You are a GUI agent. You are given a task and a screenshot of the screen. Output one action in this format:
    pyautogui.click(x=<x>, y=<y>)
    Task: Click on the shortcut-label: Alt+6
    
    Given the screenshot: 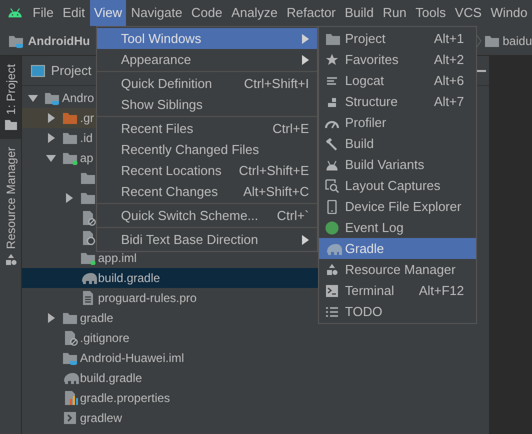 What is the action you would take?
    pyautogui.click(x=449, y=81)
    